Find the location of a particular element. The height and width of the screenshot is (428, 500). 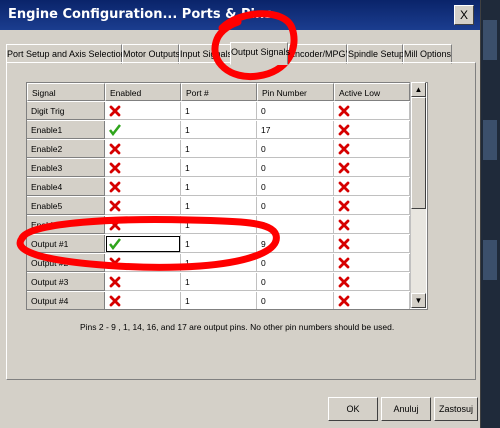

signal-name-cell: Output #2 is located at coordinates (66, 263).